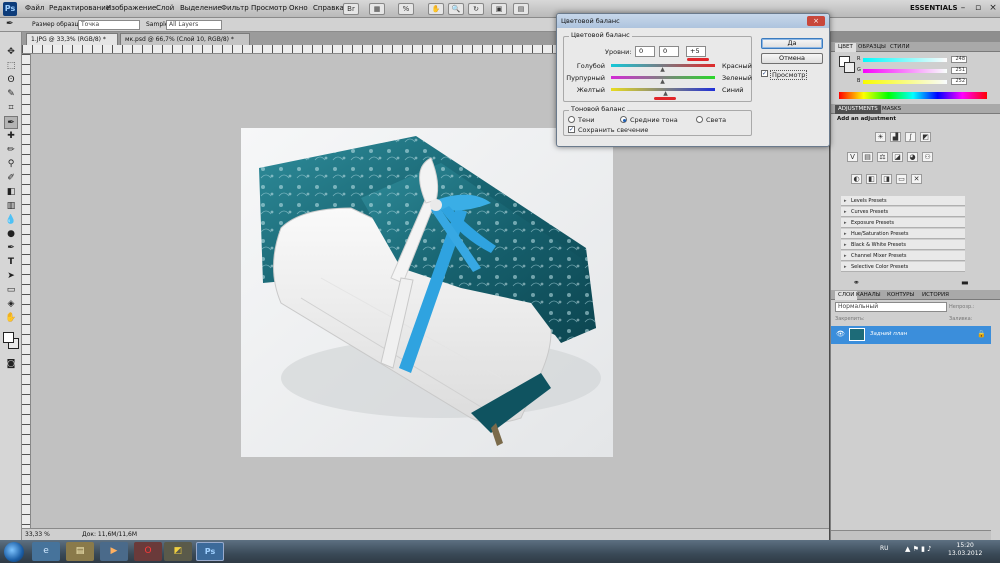  Describe the element at coordinates (11, 164) in the screenshot. I see `stamp-tool-icon: ⚲` at that location.